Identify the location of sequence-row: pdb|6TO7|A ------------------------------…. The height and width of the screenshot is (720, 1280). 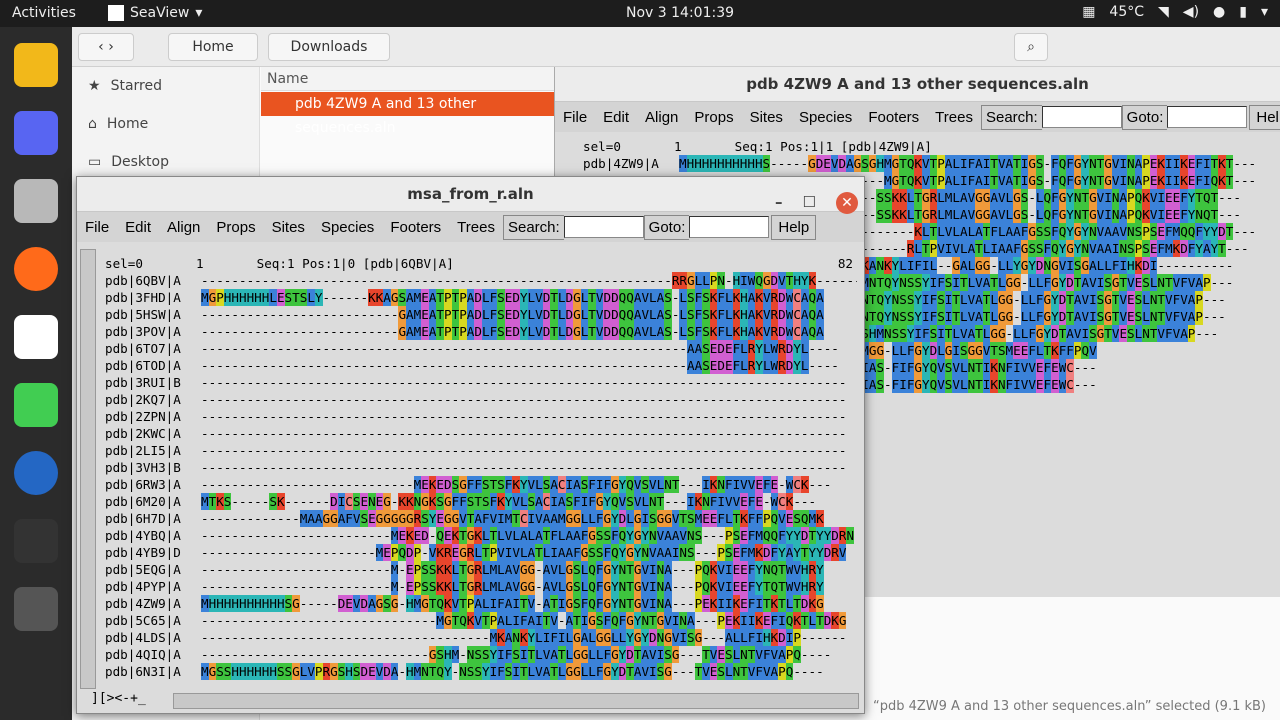
(481, 348).